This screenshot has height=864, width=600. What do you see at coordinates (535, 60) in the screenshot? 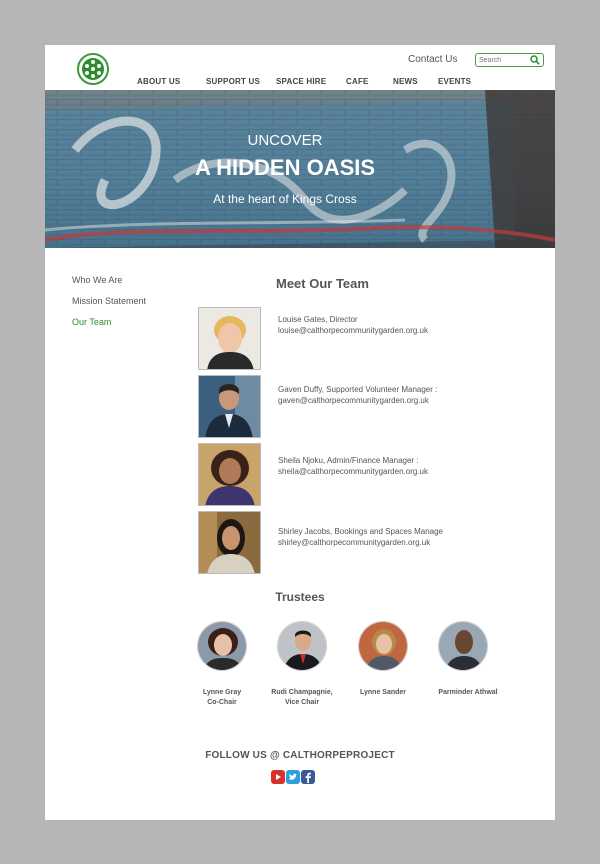
I see `search-icon` at bounding box center [535, 60].